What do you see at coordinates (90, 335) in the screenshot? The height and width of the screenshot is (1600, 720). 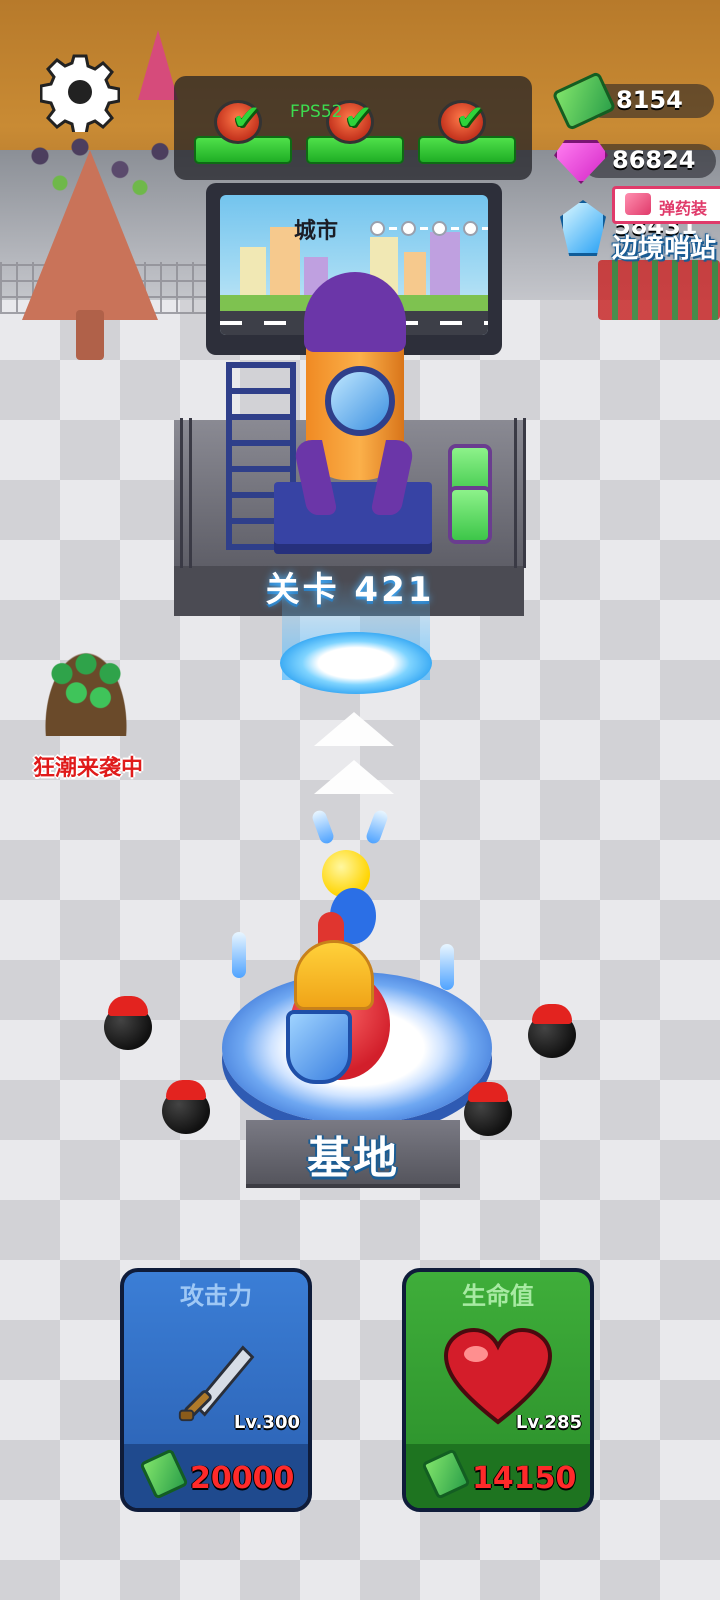 I see `pine-tree-trunk` at bounding box center [90, 335].